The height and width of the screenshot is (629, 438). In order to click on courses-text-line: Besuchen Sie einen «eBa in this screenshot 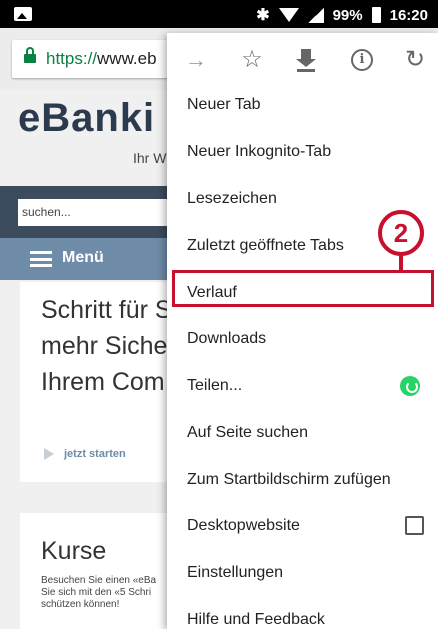, I will do `click(99, 580)`.